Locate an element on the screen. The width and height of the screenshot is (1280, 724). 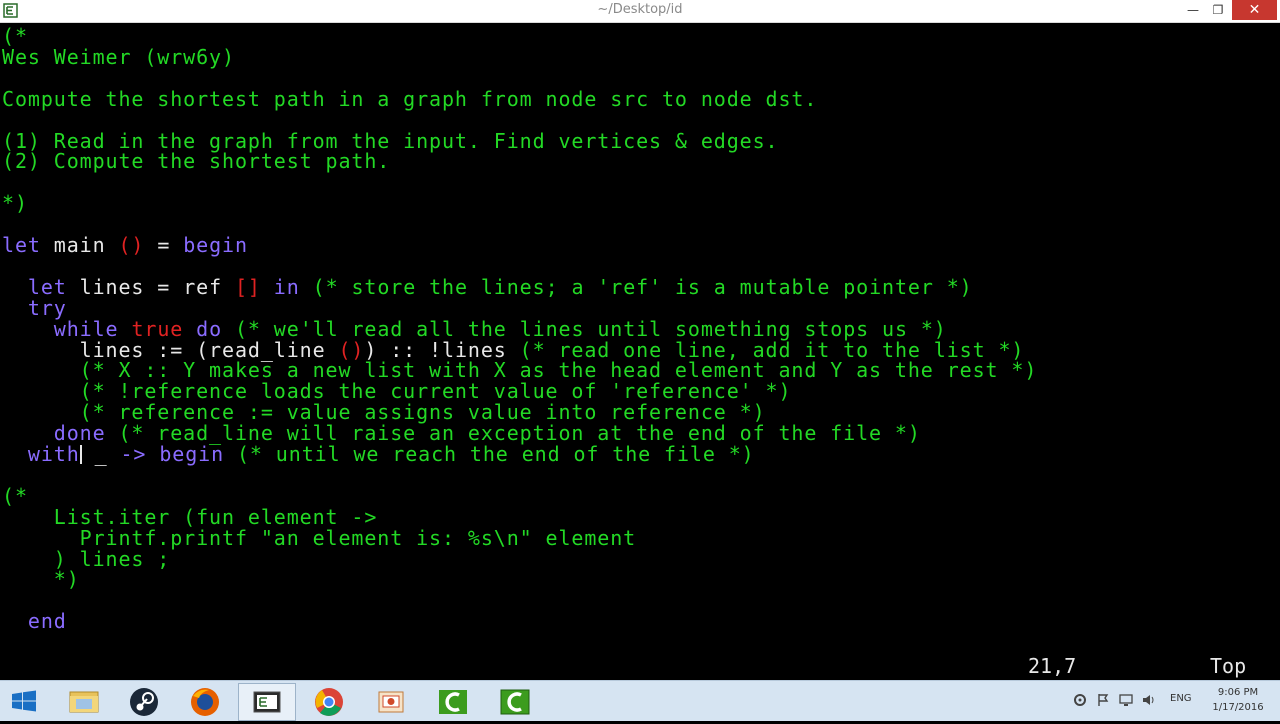
comment-token: (* until we reach the end of the file *) is located at coordinates (489, 454).